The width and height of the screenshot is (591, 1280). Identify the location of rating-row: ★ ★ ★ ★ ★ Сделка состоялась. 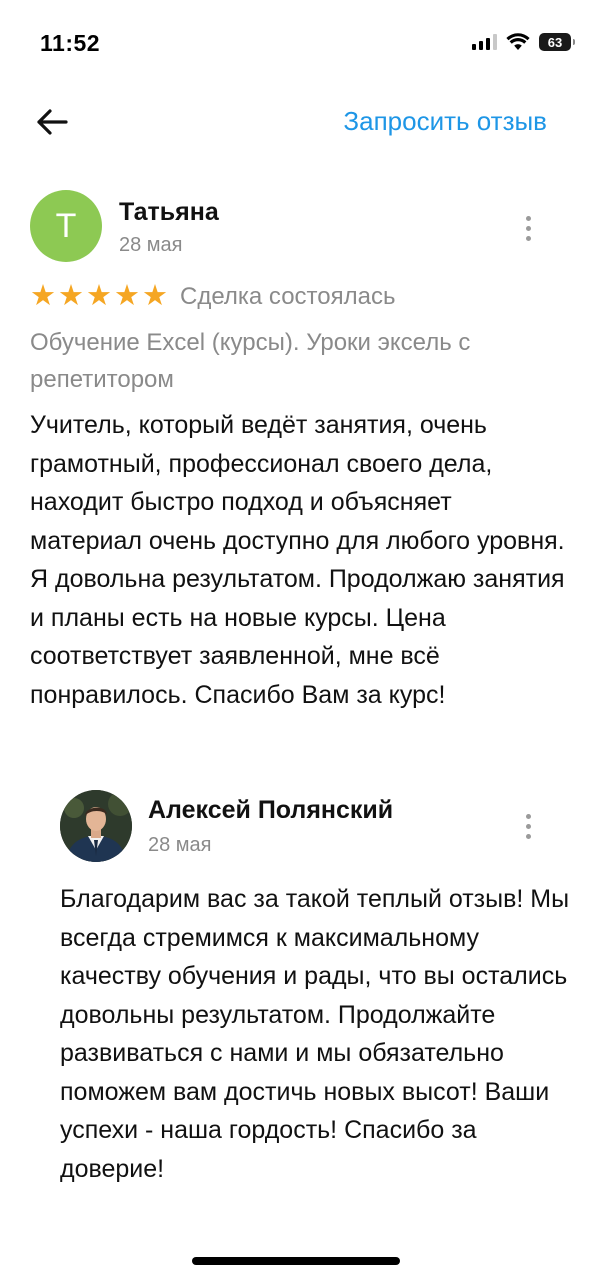
(212, 296).